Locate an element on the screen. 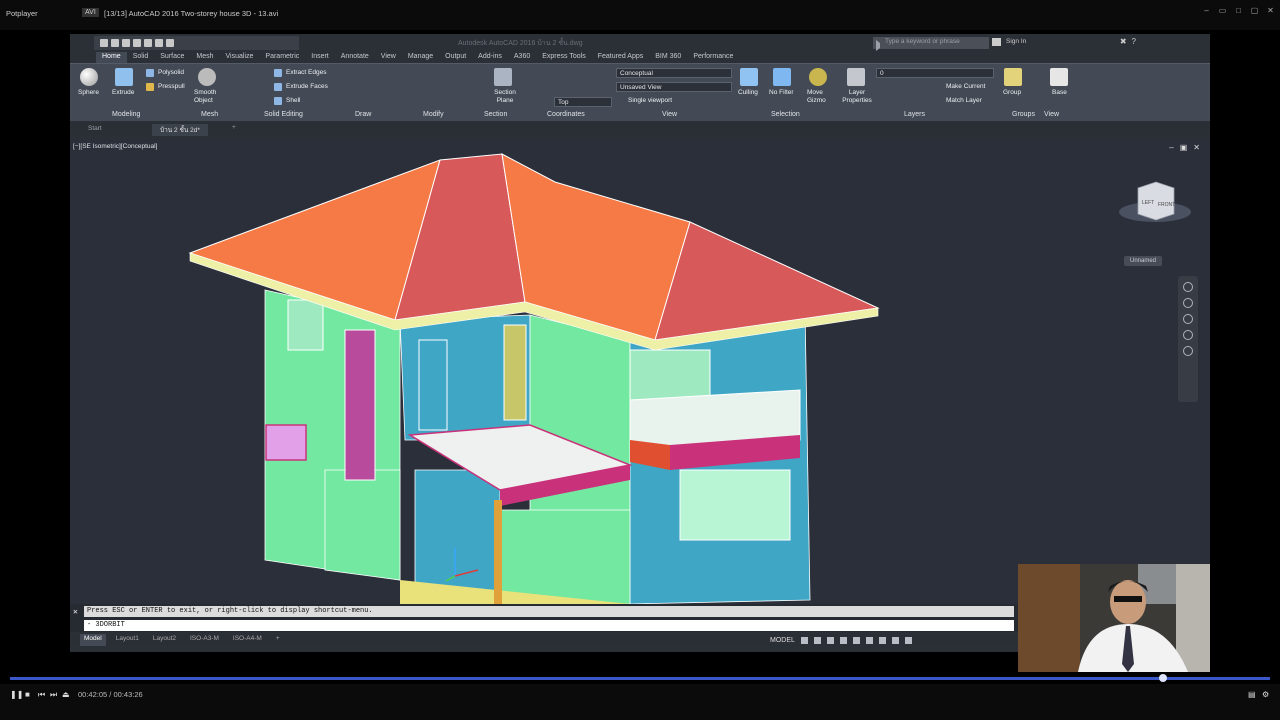 The image size is (1280, 720). tab-manage: Manage is located at coordinates (420, 57).